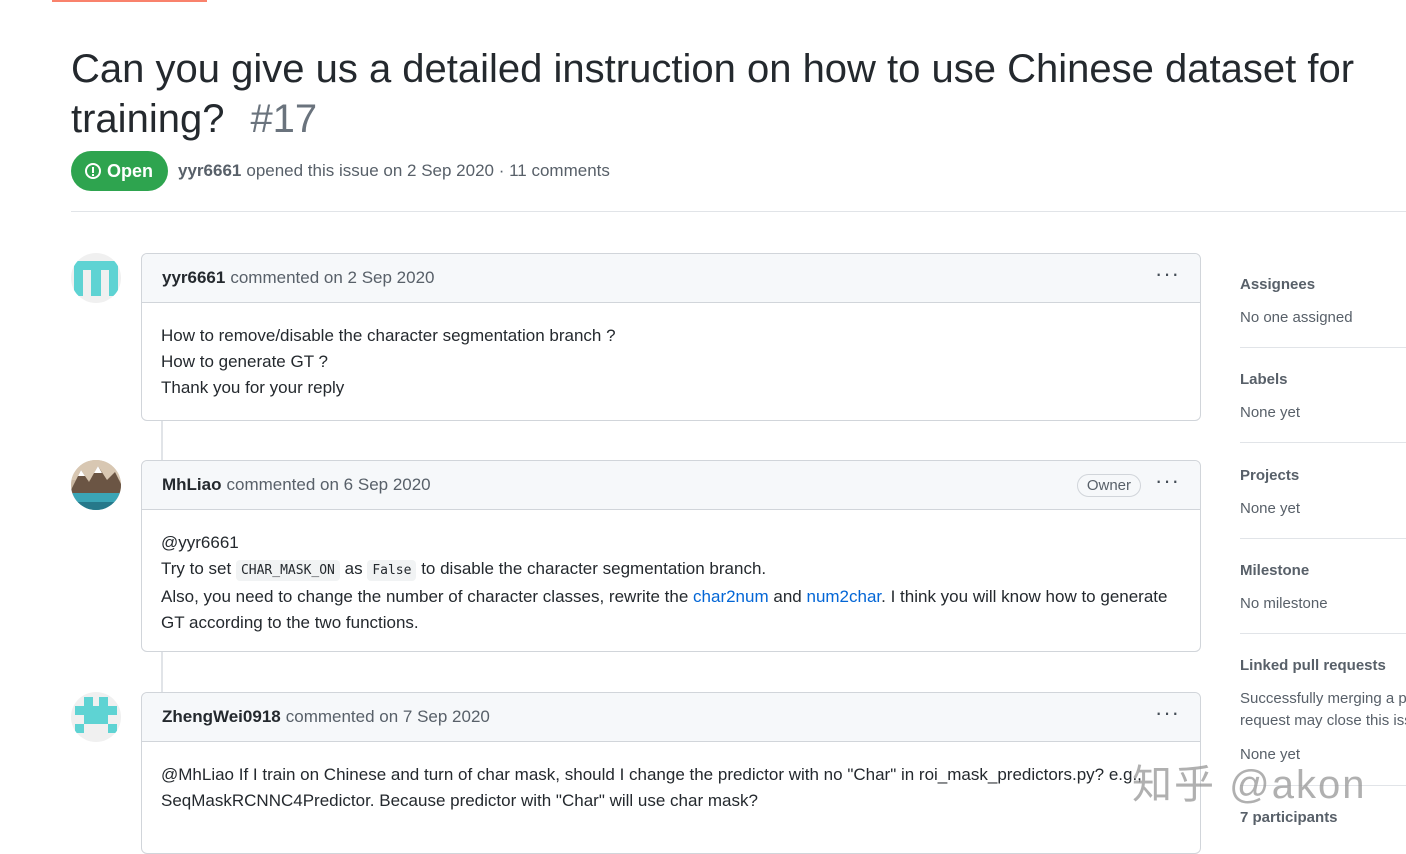 This screenshot has height=854, width=1406. Describe the element at coordinates (353, 568) in the screenshot. I see `comment-text: as` at that location.